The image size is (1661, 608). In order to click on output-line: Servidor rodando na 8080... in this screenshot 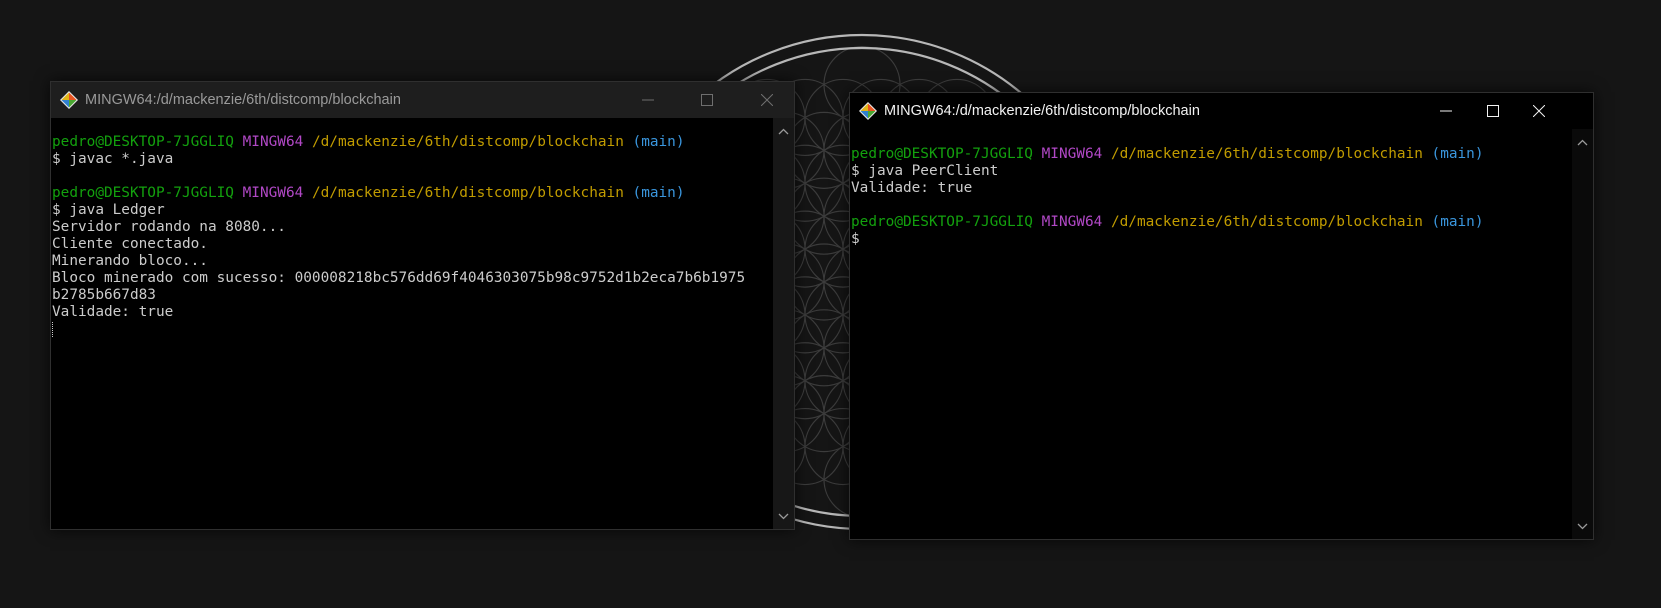, I will do `click(169, 227)`.